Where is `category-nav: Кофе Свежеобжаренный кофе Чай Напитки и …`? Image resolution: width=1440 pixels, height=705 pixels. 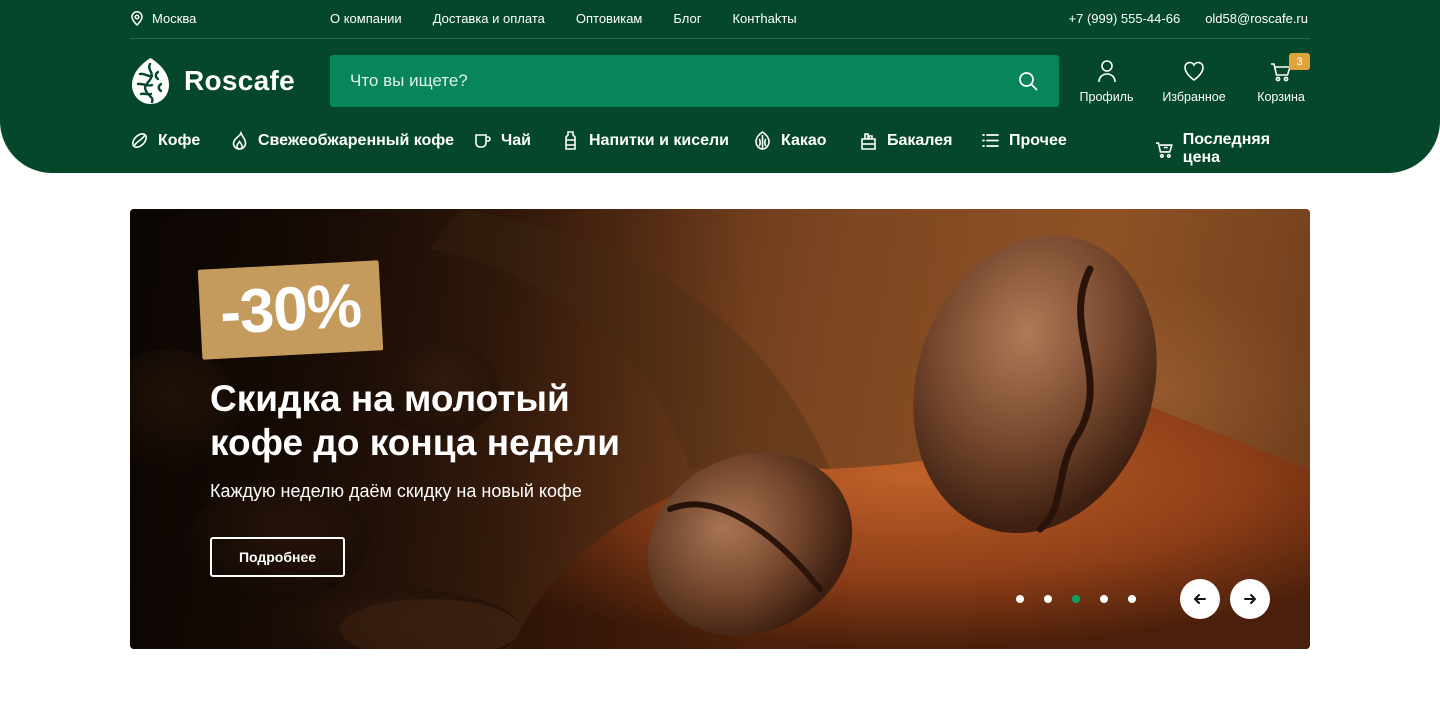
category-nav: Кофе Свежеобжаренный кофе Чай Напитки и … is located at coordinates (720, 148).